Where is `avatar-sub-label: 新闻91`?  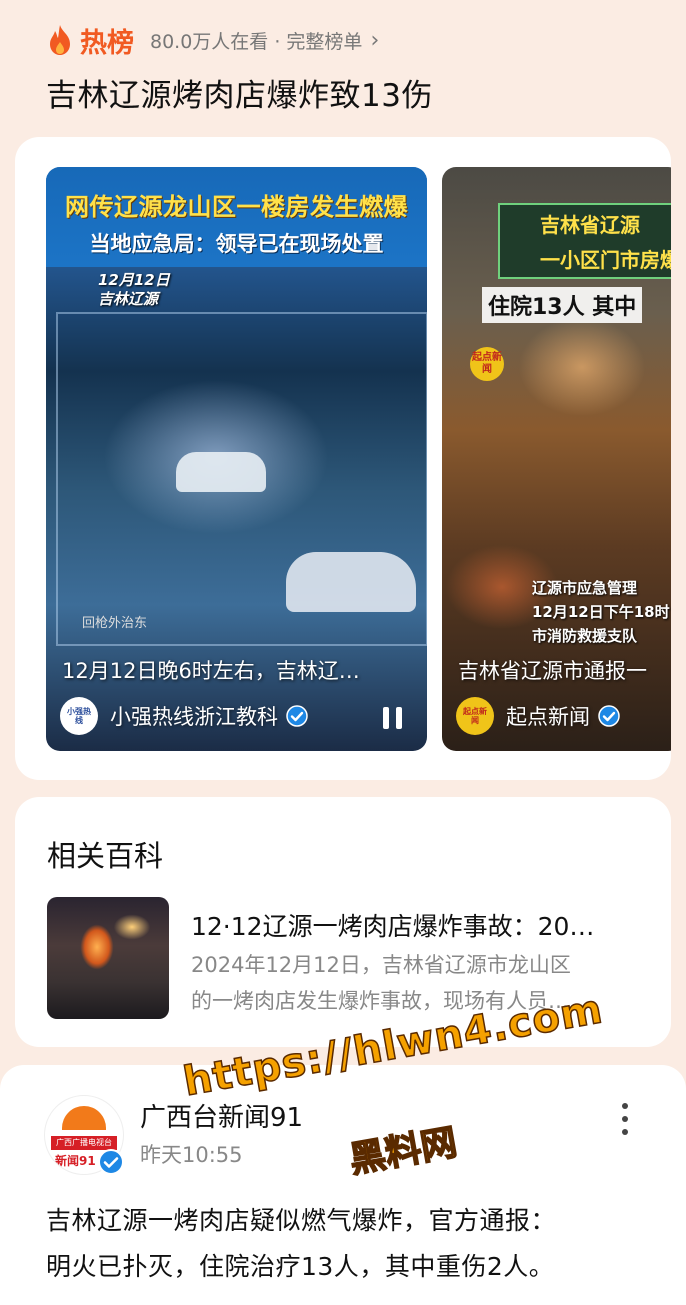
avatar-sub-label: 新闻91 is located at coordinates (75, 1161).